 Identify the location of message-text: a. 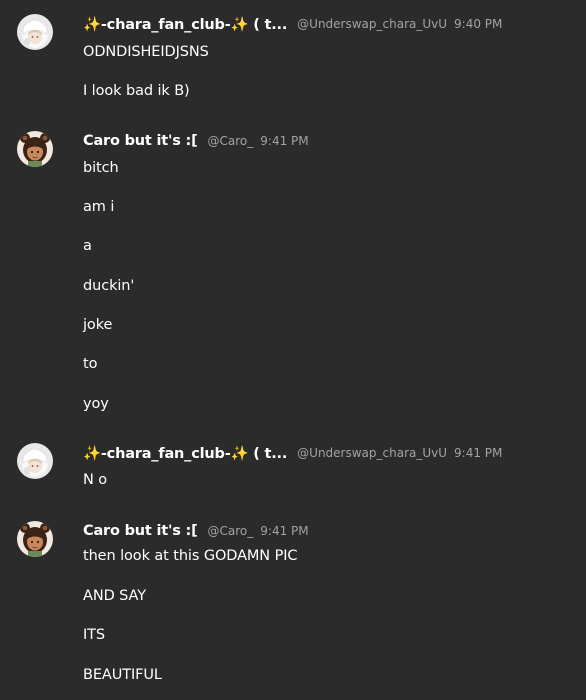
(87, 246).